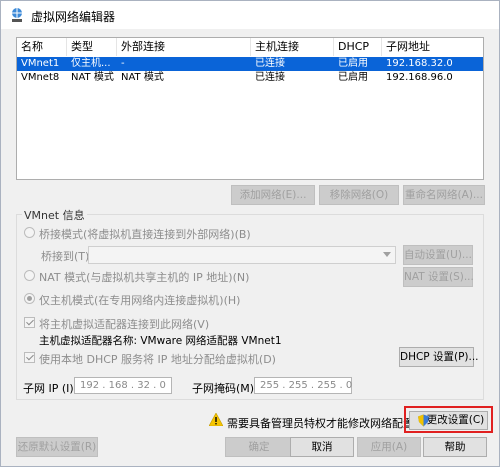 The image size is (500, 467). What do you see at coordinates (40, 63) in the screenshot?
I see `row-name: VMnet1` at bounding box center [40, 63].